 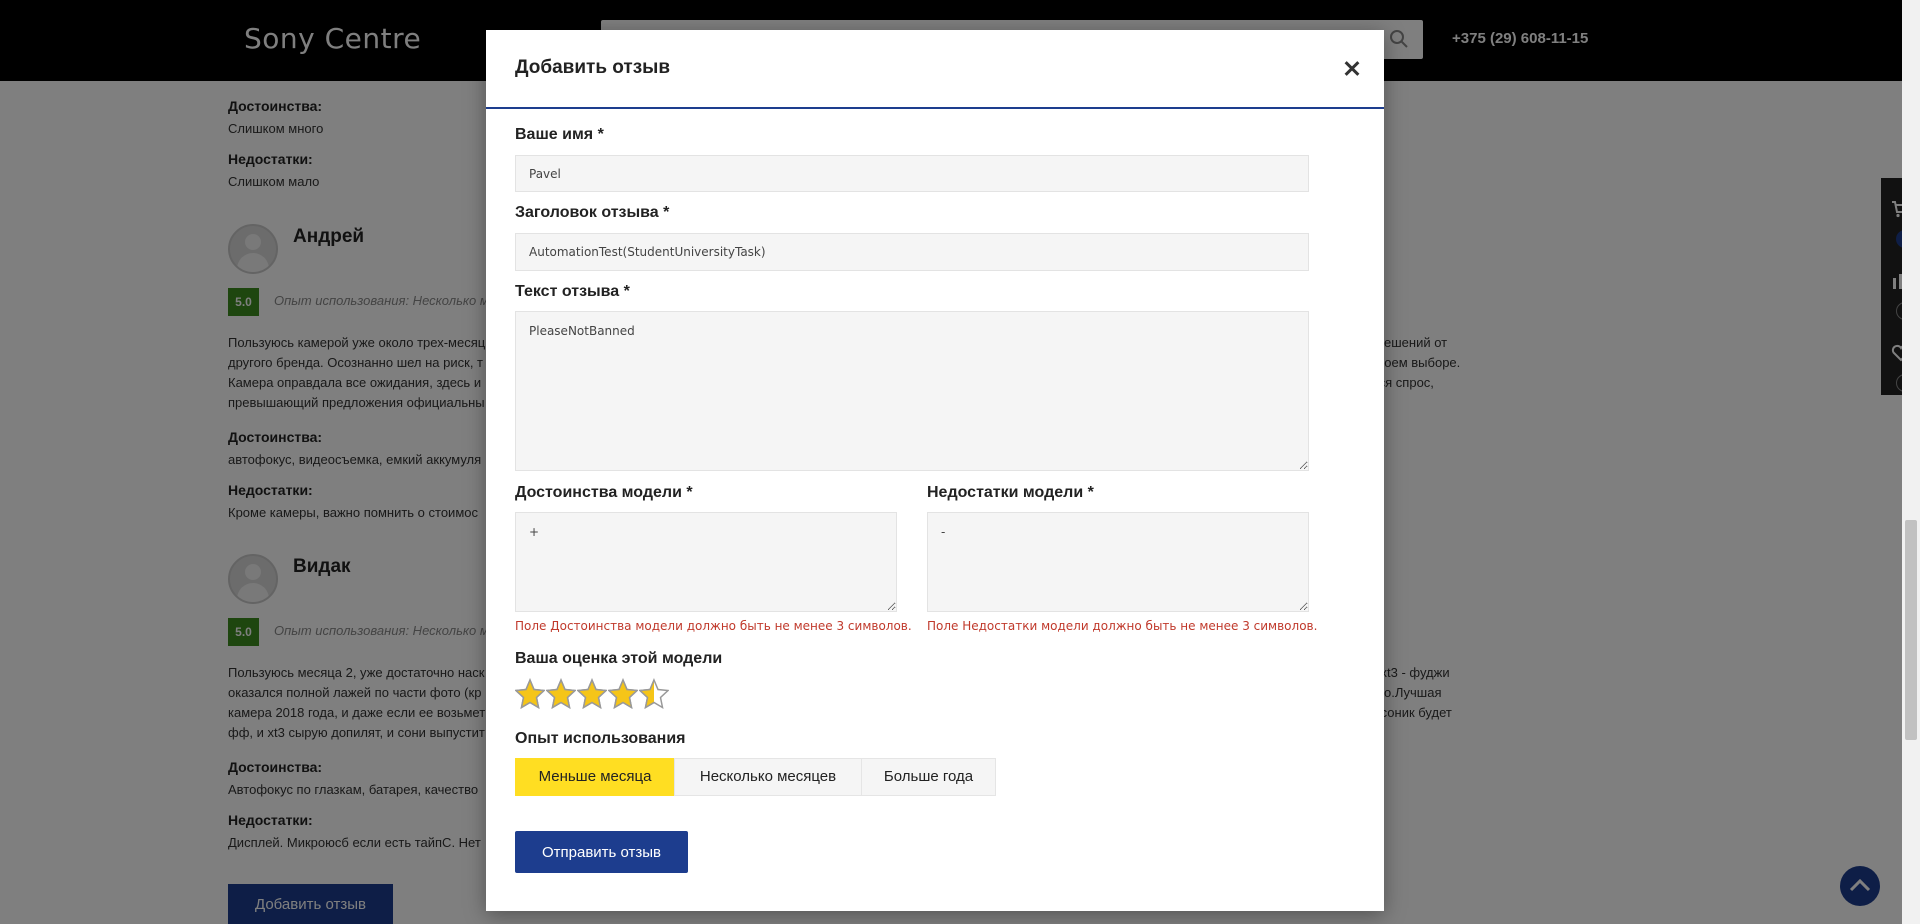 What do you see at coordinates (1352, 68) in the screenshot?
I see `close-icon` at bounding box center [1352, 68].